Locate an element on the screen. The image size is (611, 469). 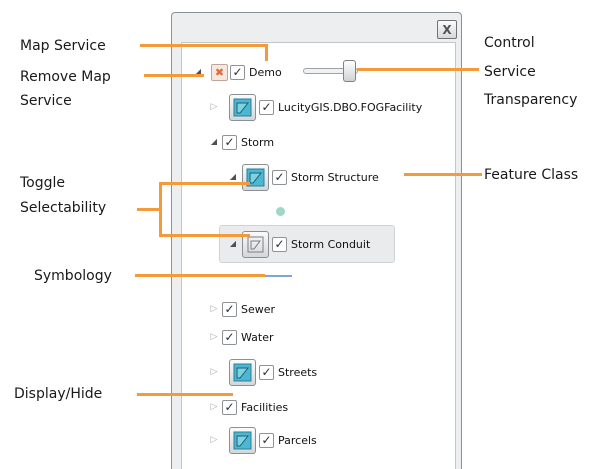
group-label: Sewer is located at coordinates (258, 309).